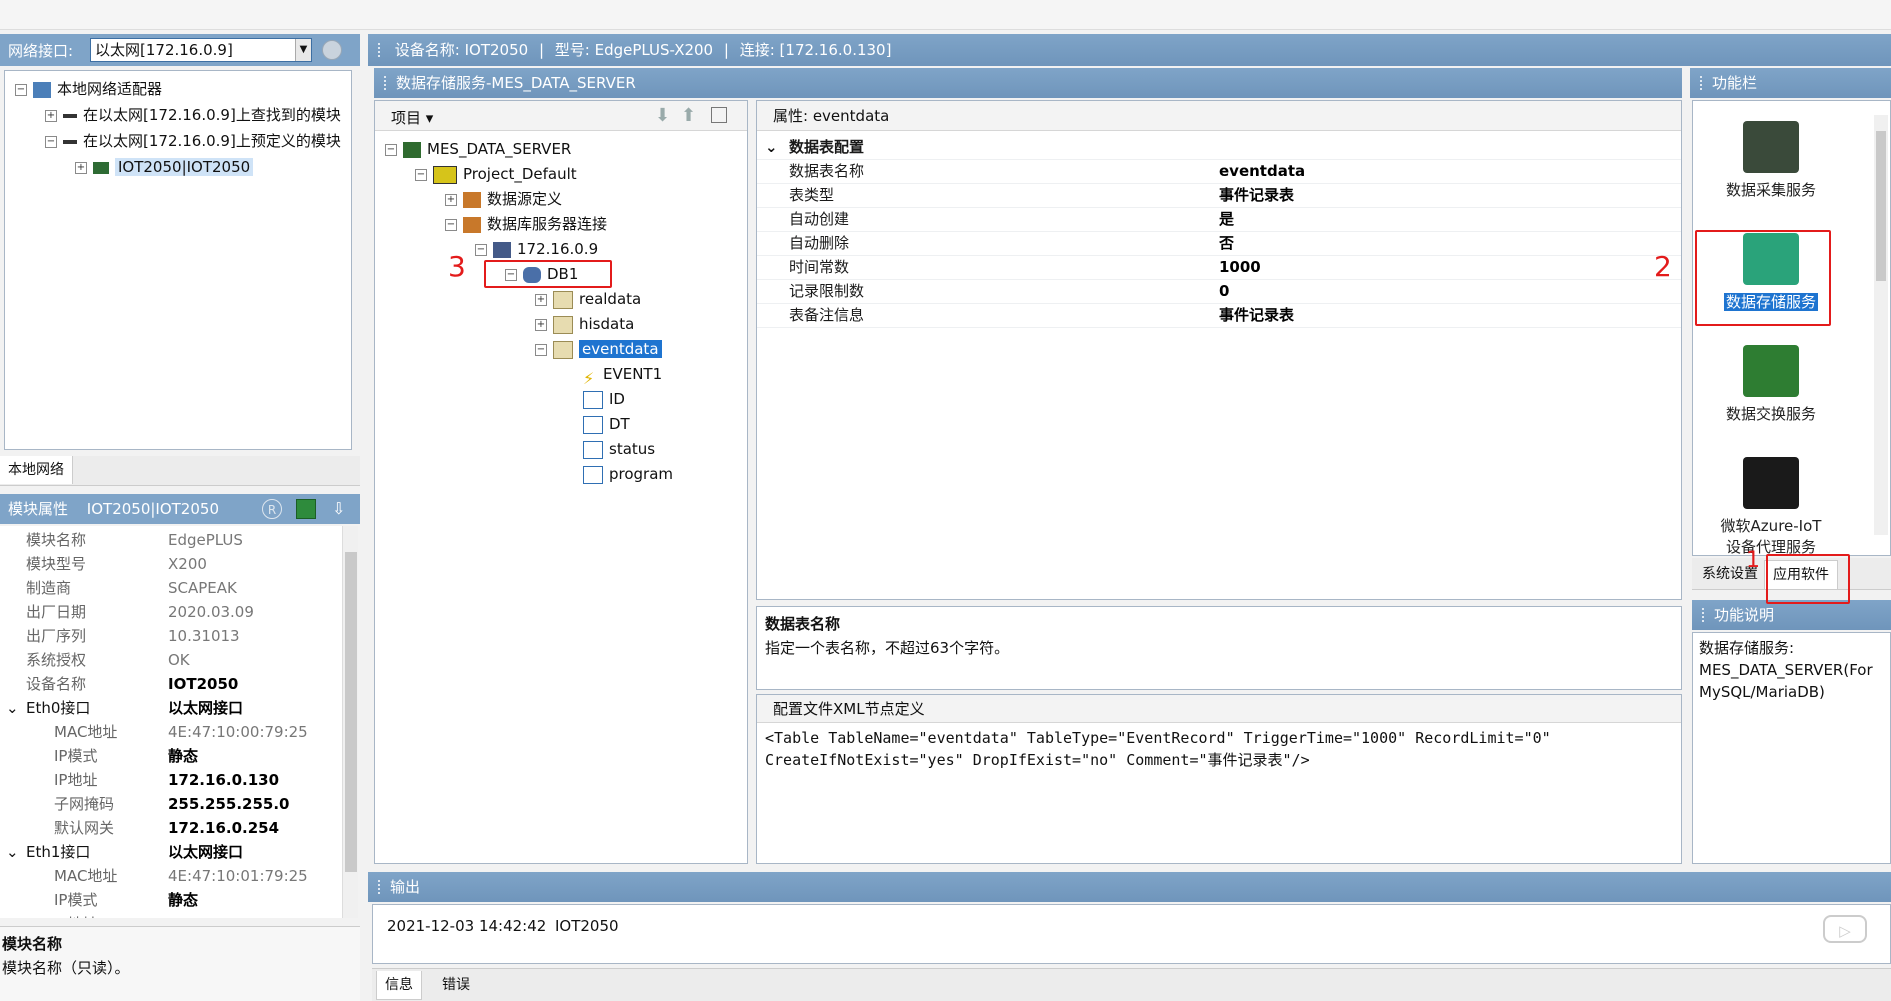  I want to click on tree-item-label: status, so click(632, 449).